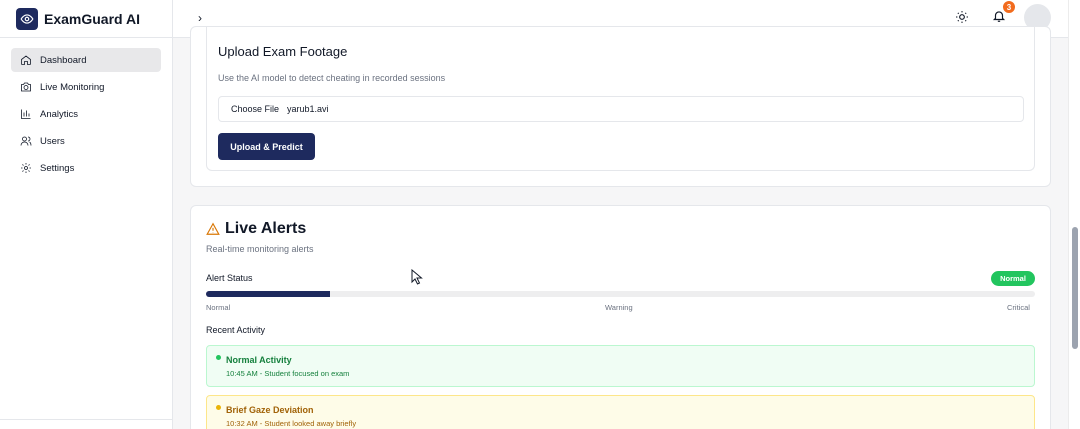  What do you see at coordinates (260, 249) in the screenshot?
I see `alerts-subtitle: Real-time monitoring alerts` at bounding box center [260, 249].